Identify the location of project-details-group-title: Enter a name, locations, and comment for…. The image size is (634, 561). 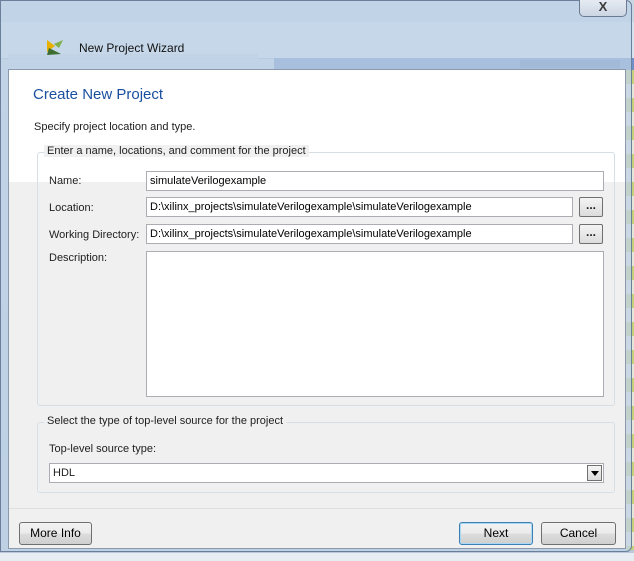
(176, 151).